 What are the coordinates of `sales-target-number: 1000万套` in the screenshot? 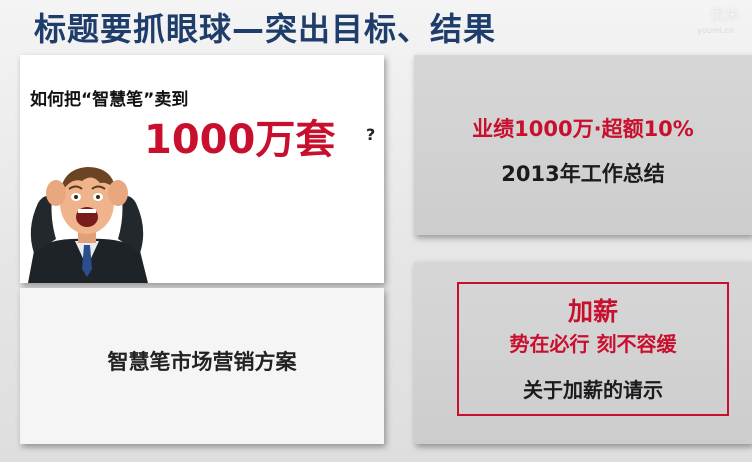 It's located at (240, 140).